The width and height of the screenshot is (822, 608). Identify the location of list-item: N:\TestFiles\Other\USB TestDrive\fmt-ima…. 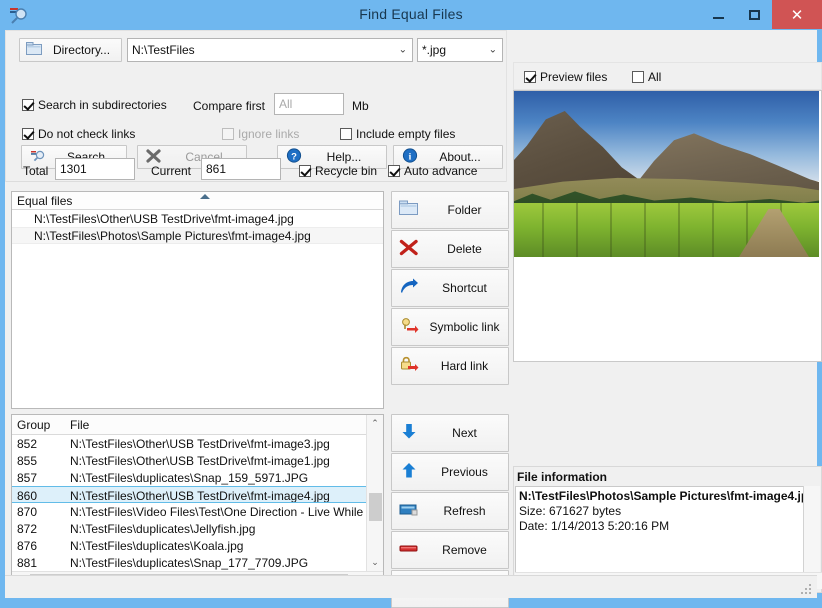
(197, 218).